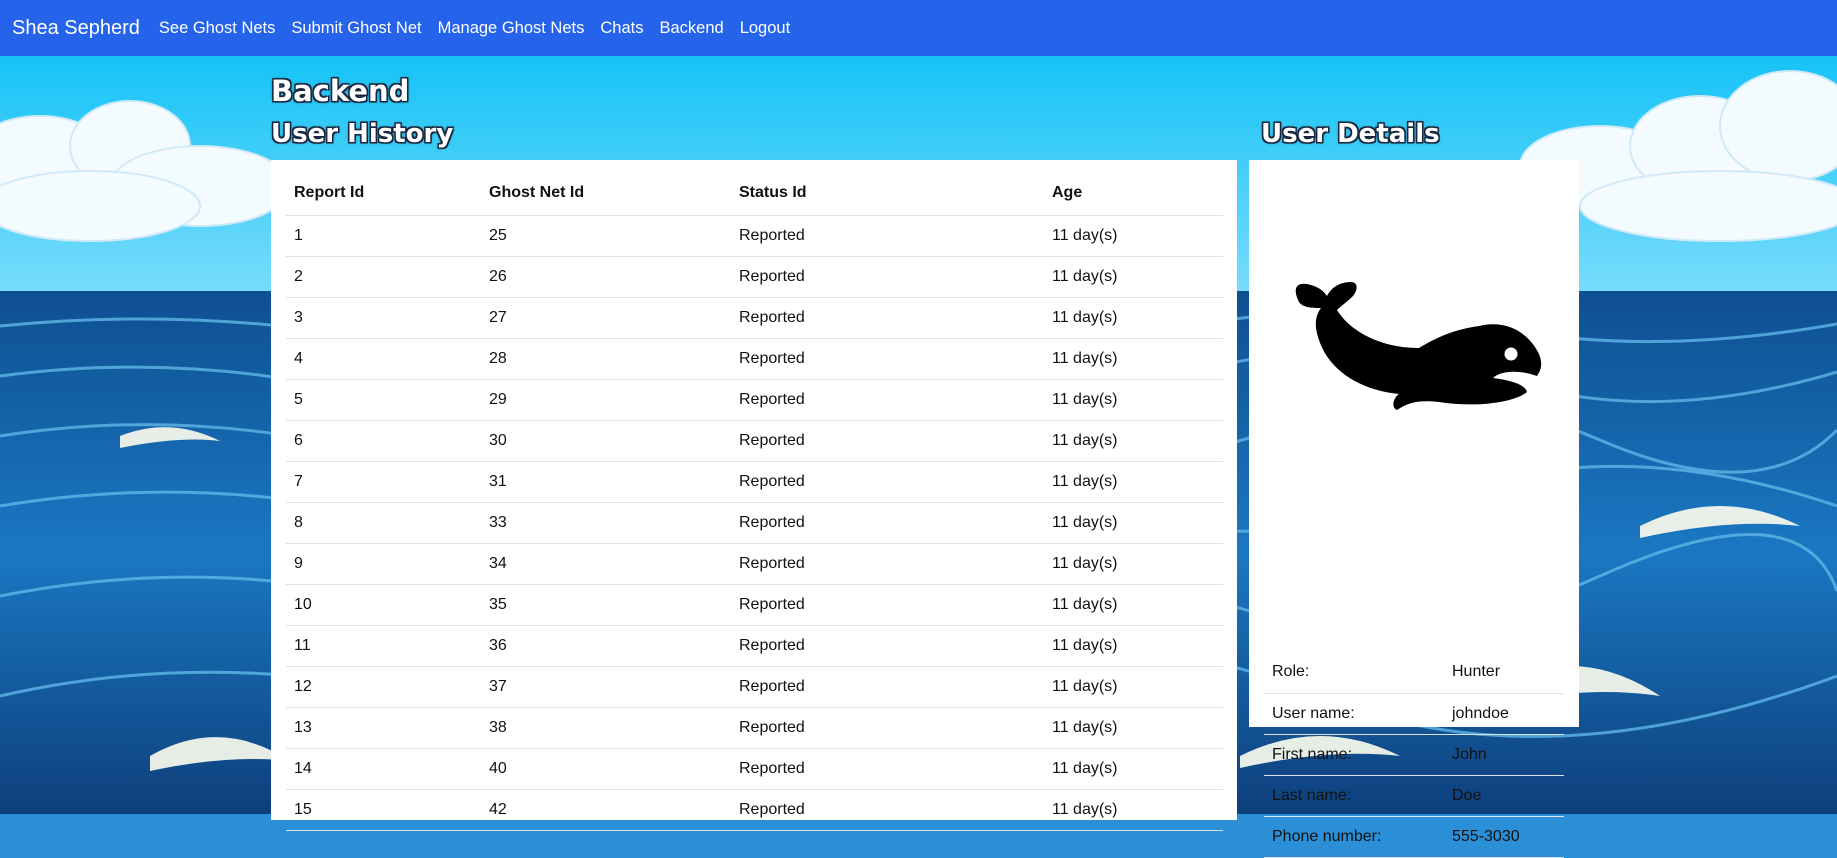 The height and width of the screenshot is (858, 1837). What do you see at coordinates (383, 400) in the screenshot?
I see `cell-report-id: 5` at bounding box center [383, 400].